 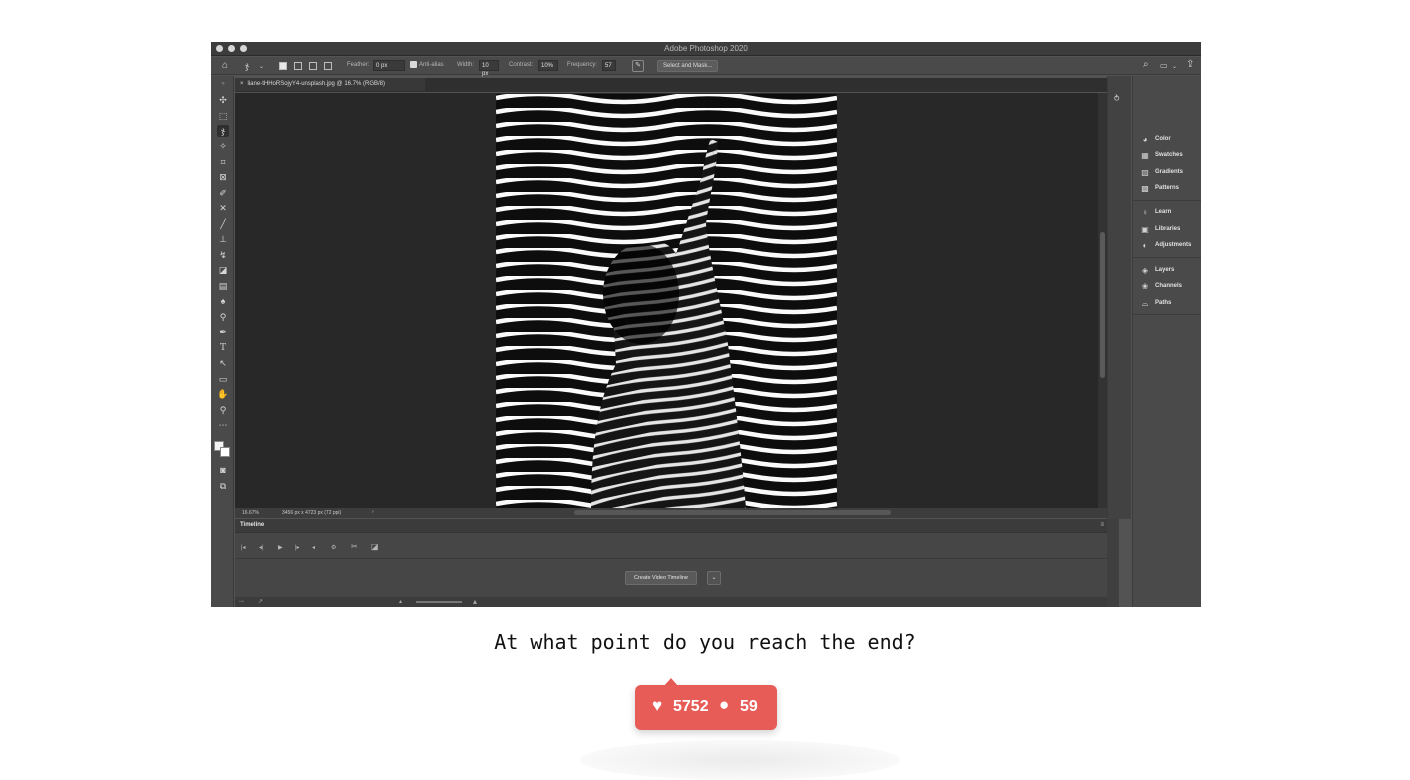 I want to click on reaction-badge: ♥ 5752 ● 59, so click(x=706, y=707).